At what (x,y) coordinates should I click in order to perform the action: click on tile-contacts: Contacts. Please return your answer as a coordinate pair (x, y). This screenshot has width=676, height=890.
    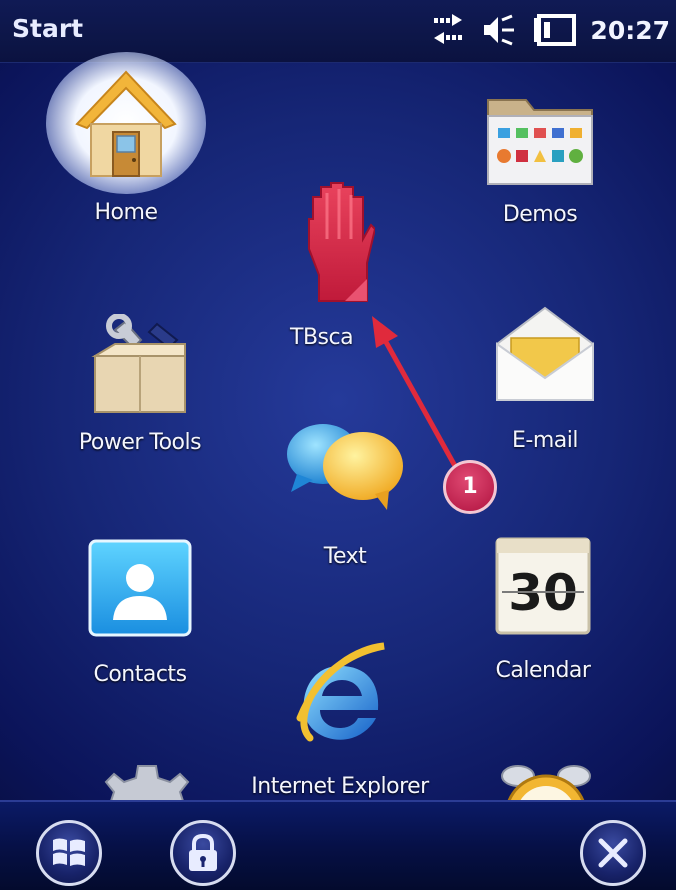
    Looking at the image, I should click on (140, 618).